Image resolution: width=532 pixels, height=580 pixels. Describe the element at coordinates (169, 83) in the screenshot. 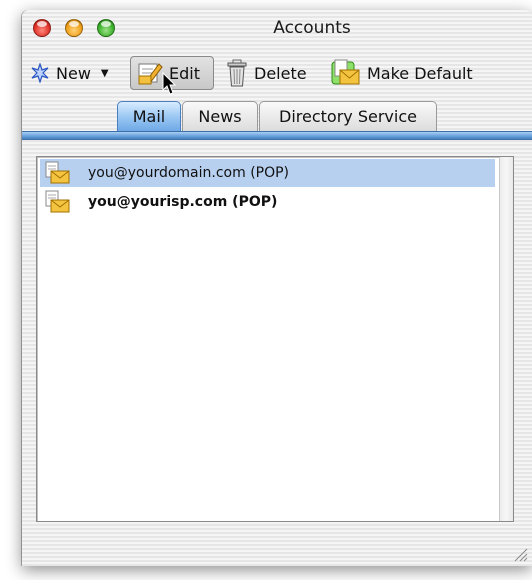

I see `mouse-pointer-icon` at that location.